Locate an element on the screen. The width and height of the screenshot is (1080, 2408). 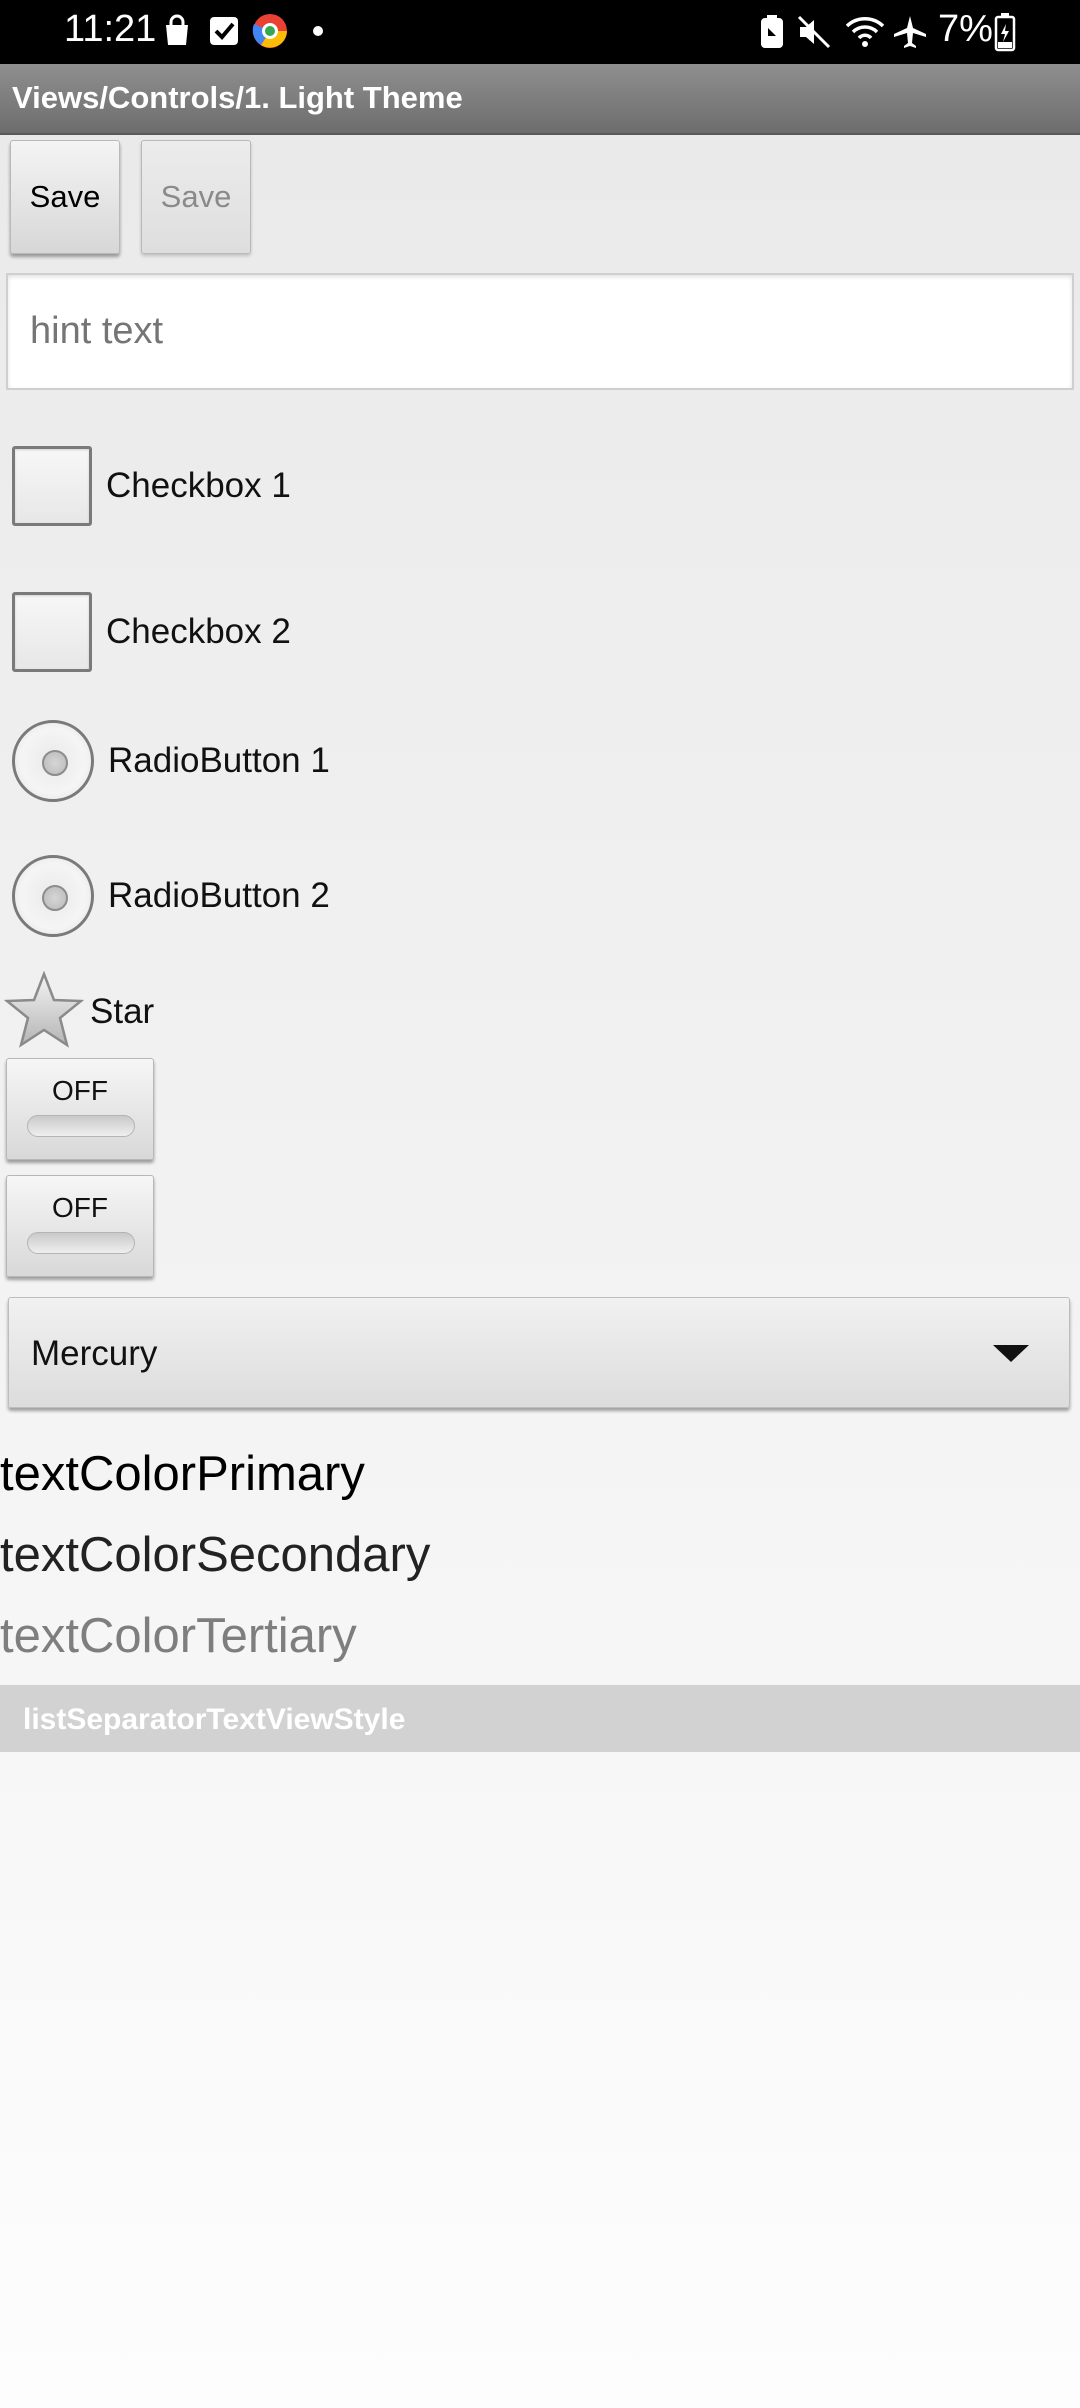
save-button: Save is located at coordinates (65, 197).